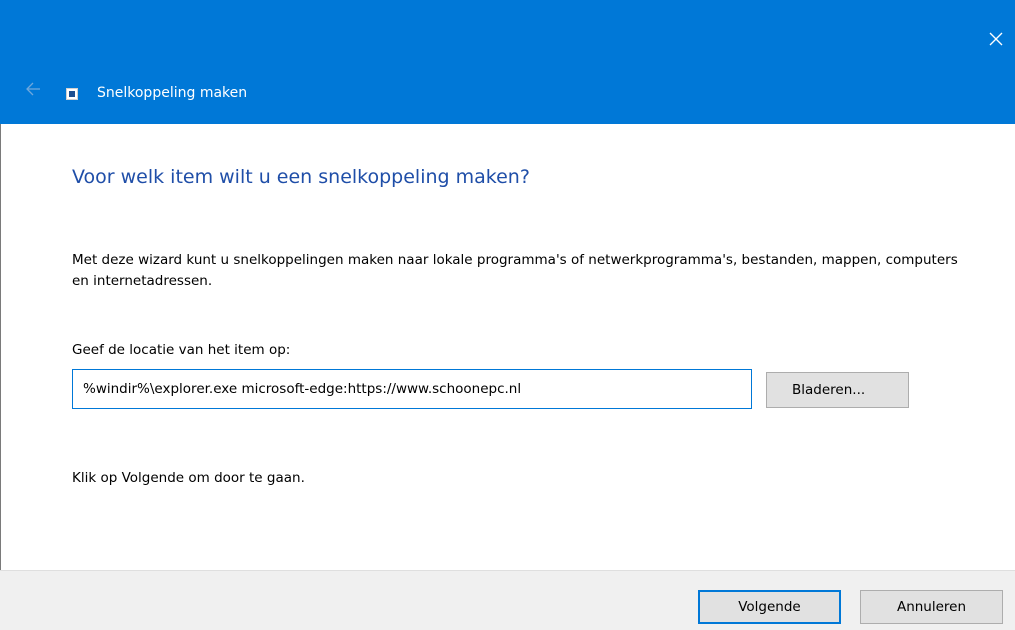 The width and height of the screenshot is (1015, 630). I want to click on next-button: Volgende, so click(769, 607).